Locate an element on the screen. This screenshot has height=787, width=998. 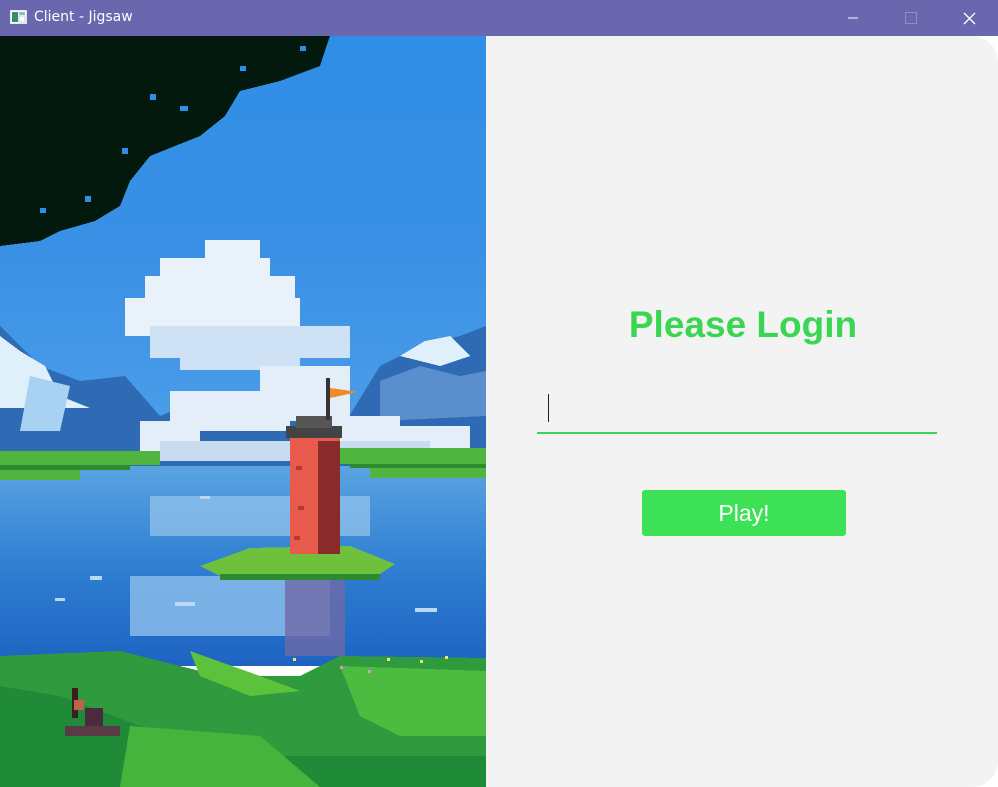
maximize-button is located at coordinates (911, 18).